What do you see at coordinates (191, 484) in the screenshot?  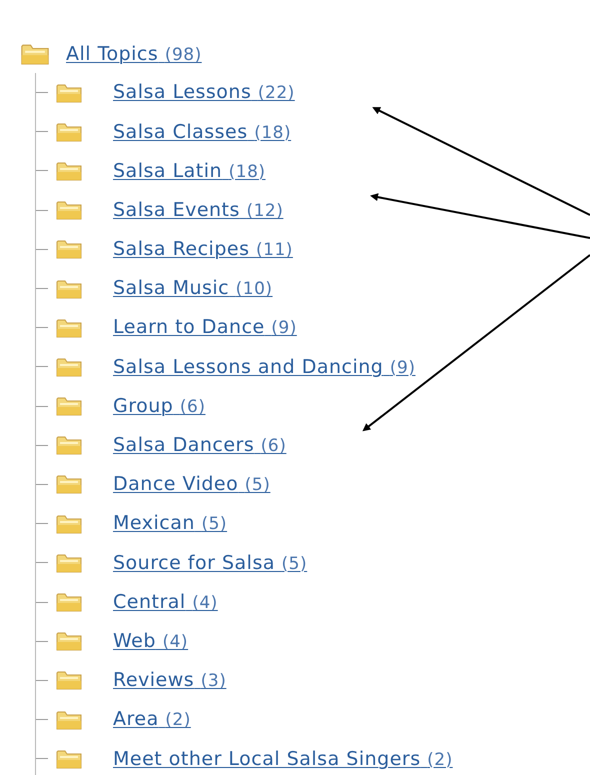 I see `topic-link: Dance Video (5)` at bounding box center [191, 484].